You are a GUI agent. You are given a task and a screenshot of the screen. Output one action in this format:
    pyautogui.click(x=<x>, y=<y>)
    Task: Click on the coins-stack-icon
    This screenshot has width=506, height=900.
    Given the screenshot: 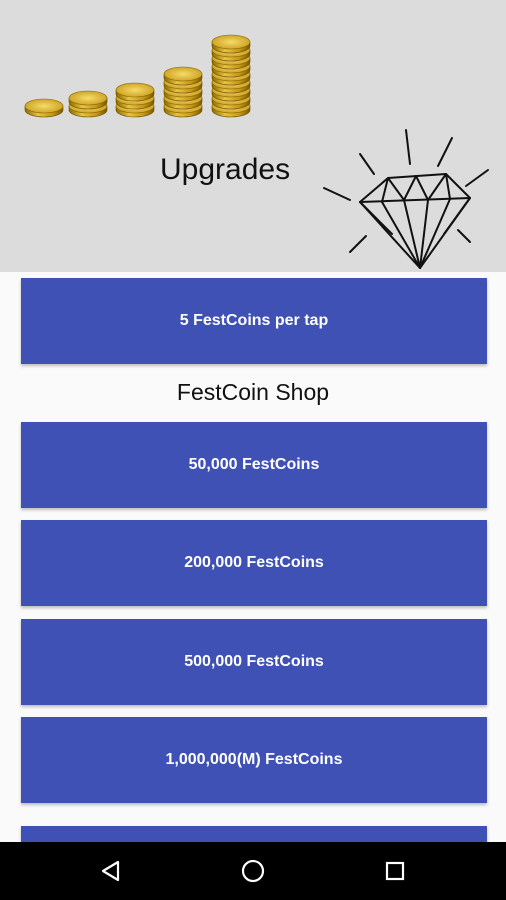 What is the action you would take?
    pyautogui.click(x=137, y=76)
    